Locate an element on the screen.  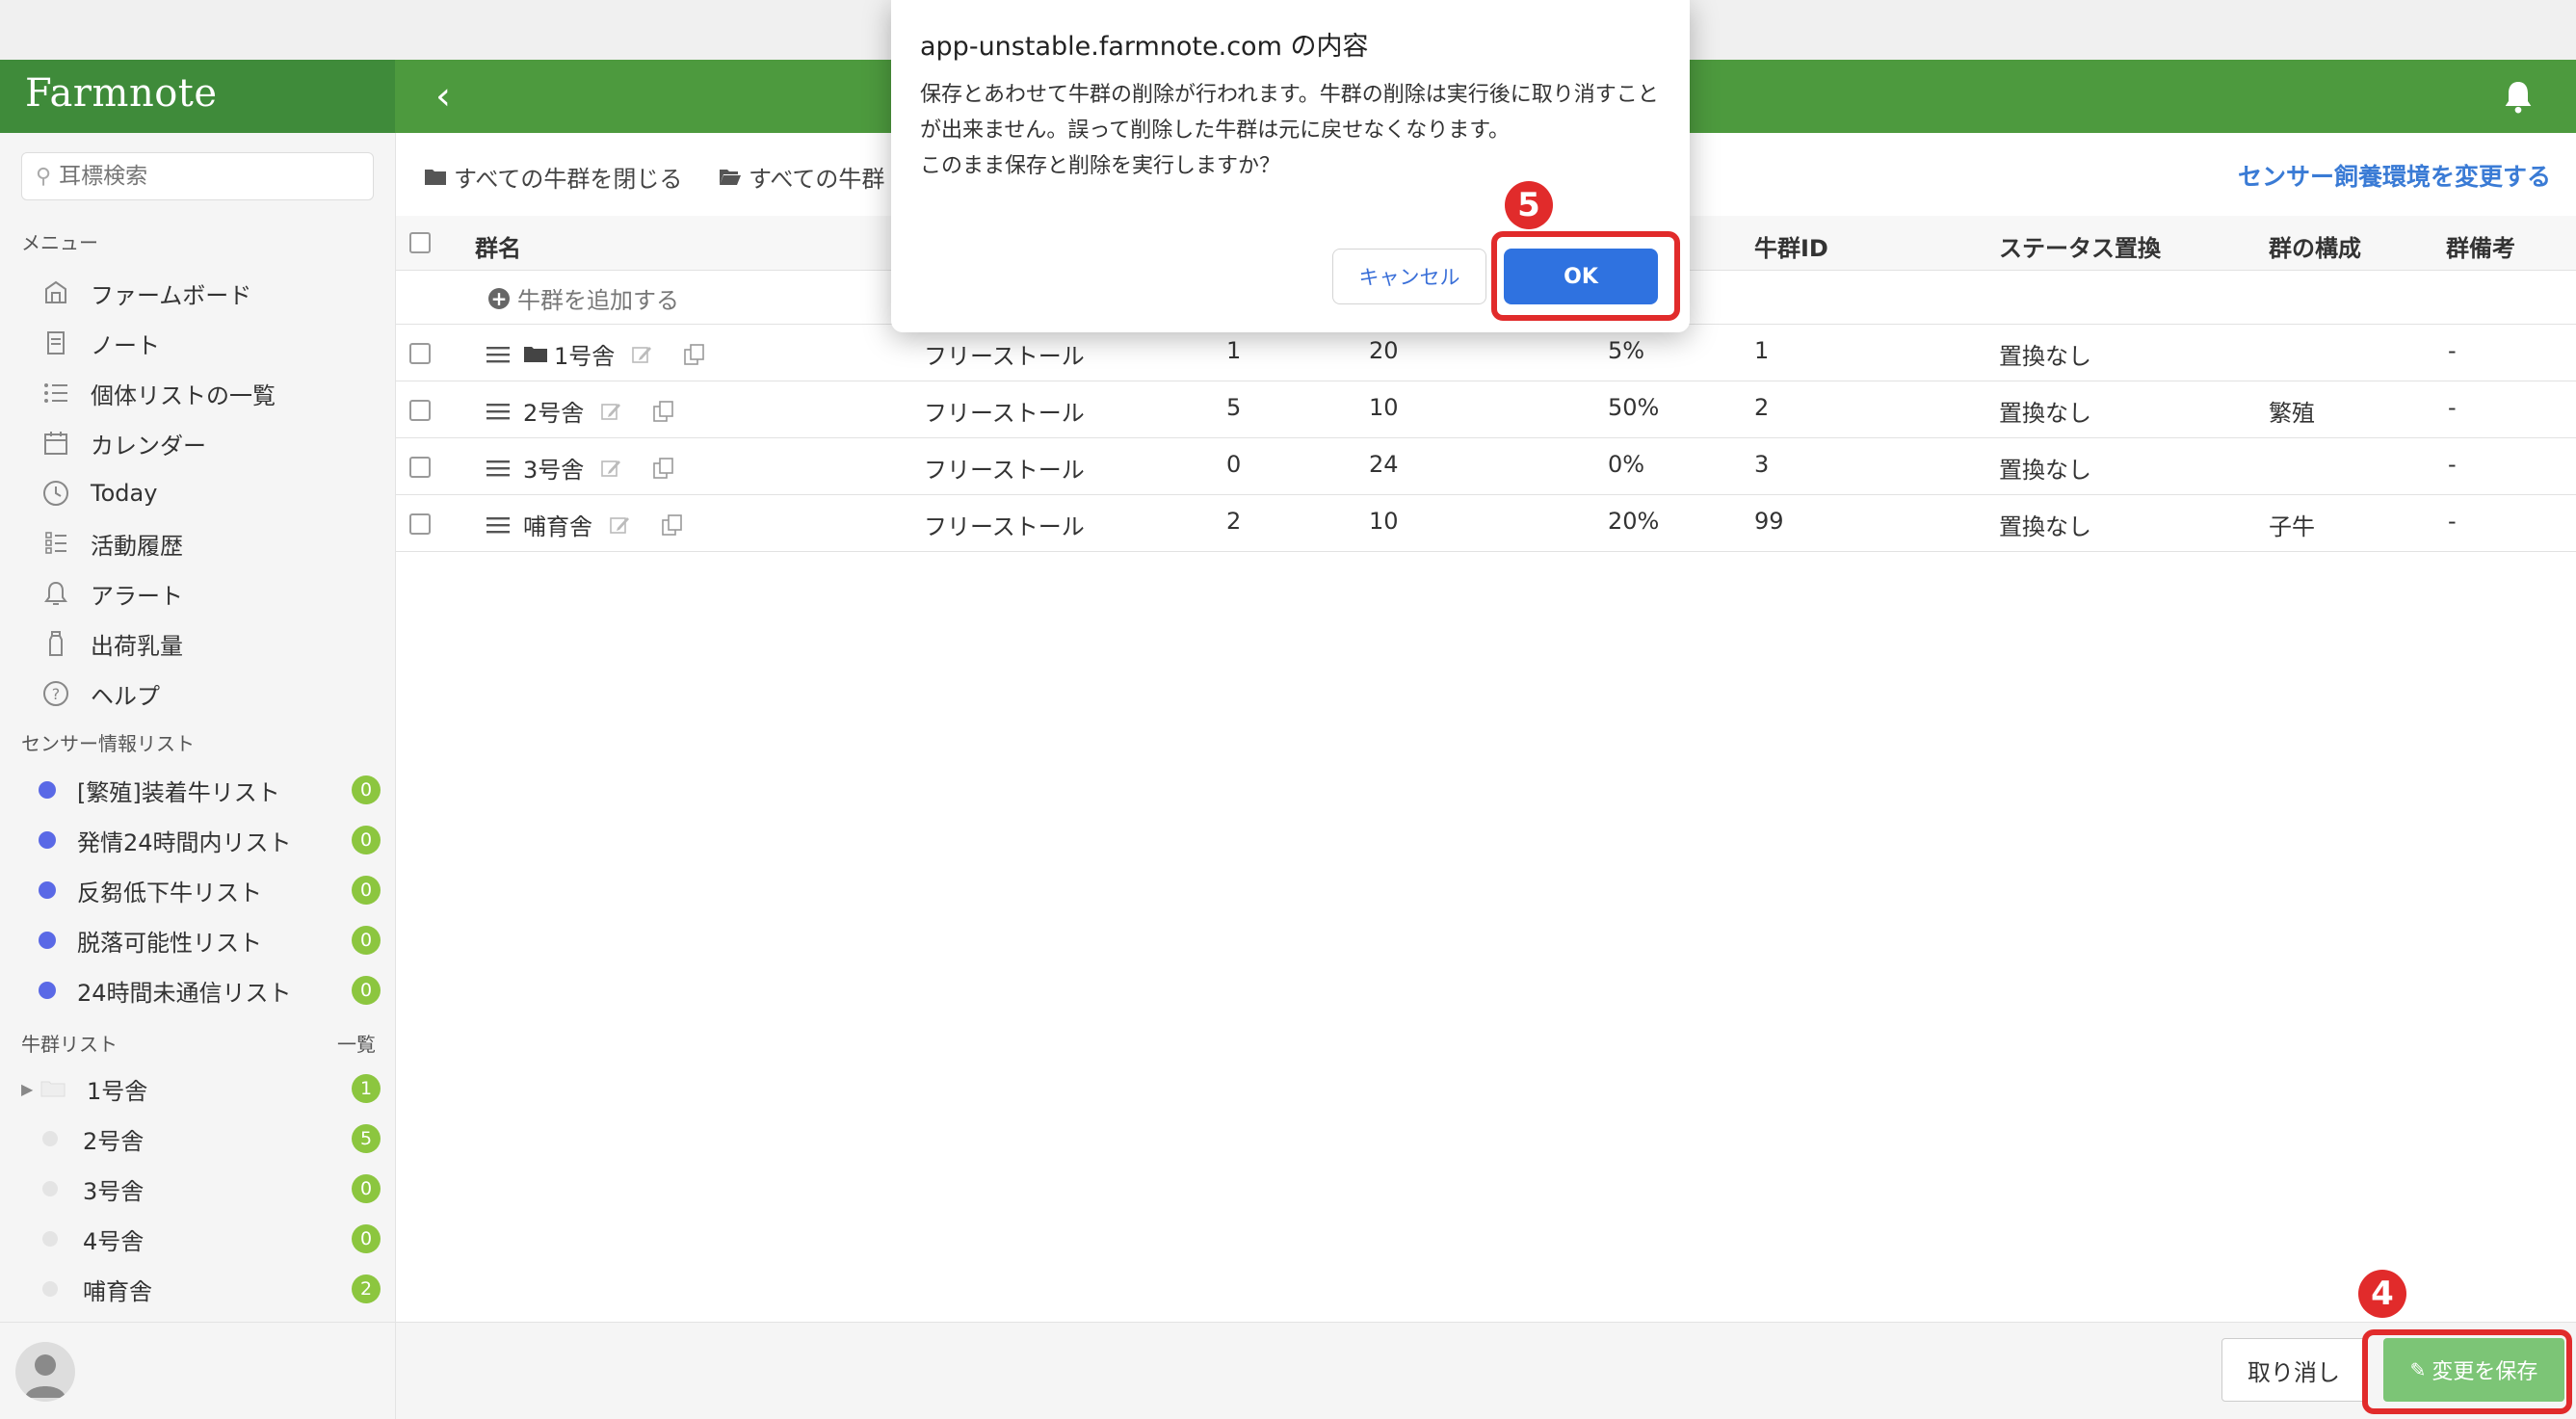
user-avatar is located at coordinates (45, 1372).